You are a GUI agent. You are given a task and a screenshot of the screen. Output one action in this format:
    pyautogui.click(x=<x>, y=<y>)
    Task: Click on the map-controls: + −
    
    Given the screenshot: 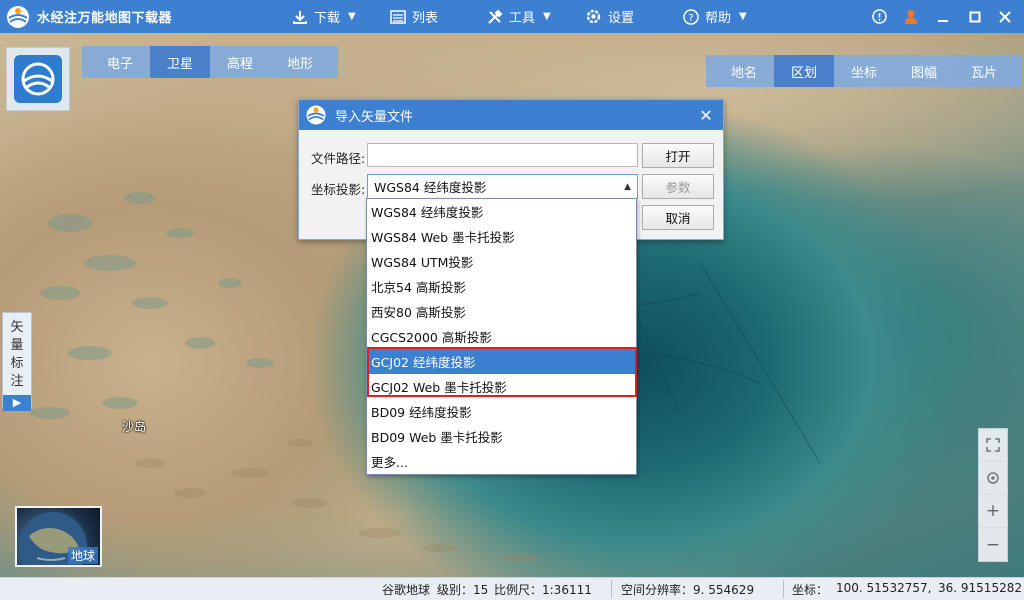 What is the action you would take?
    pyautogui.click(x=993, y=495)
    